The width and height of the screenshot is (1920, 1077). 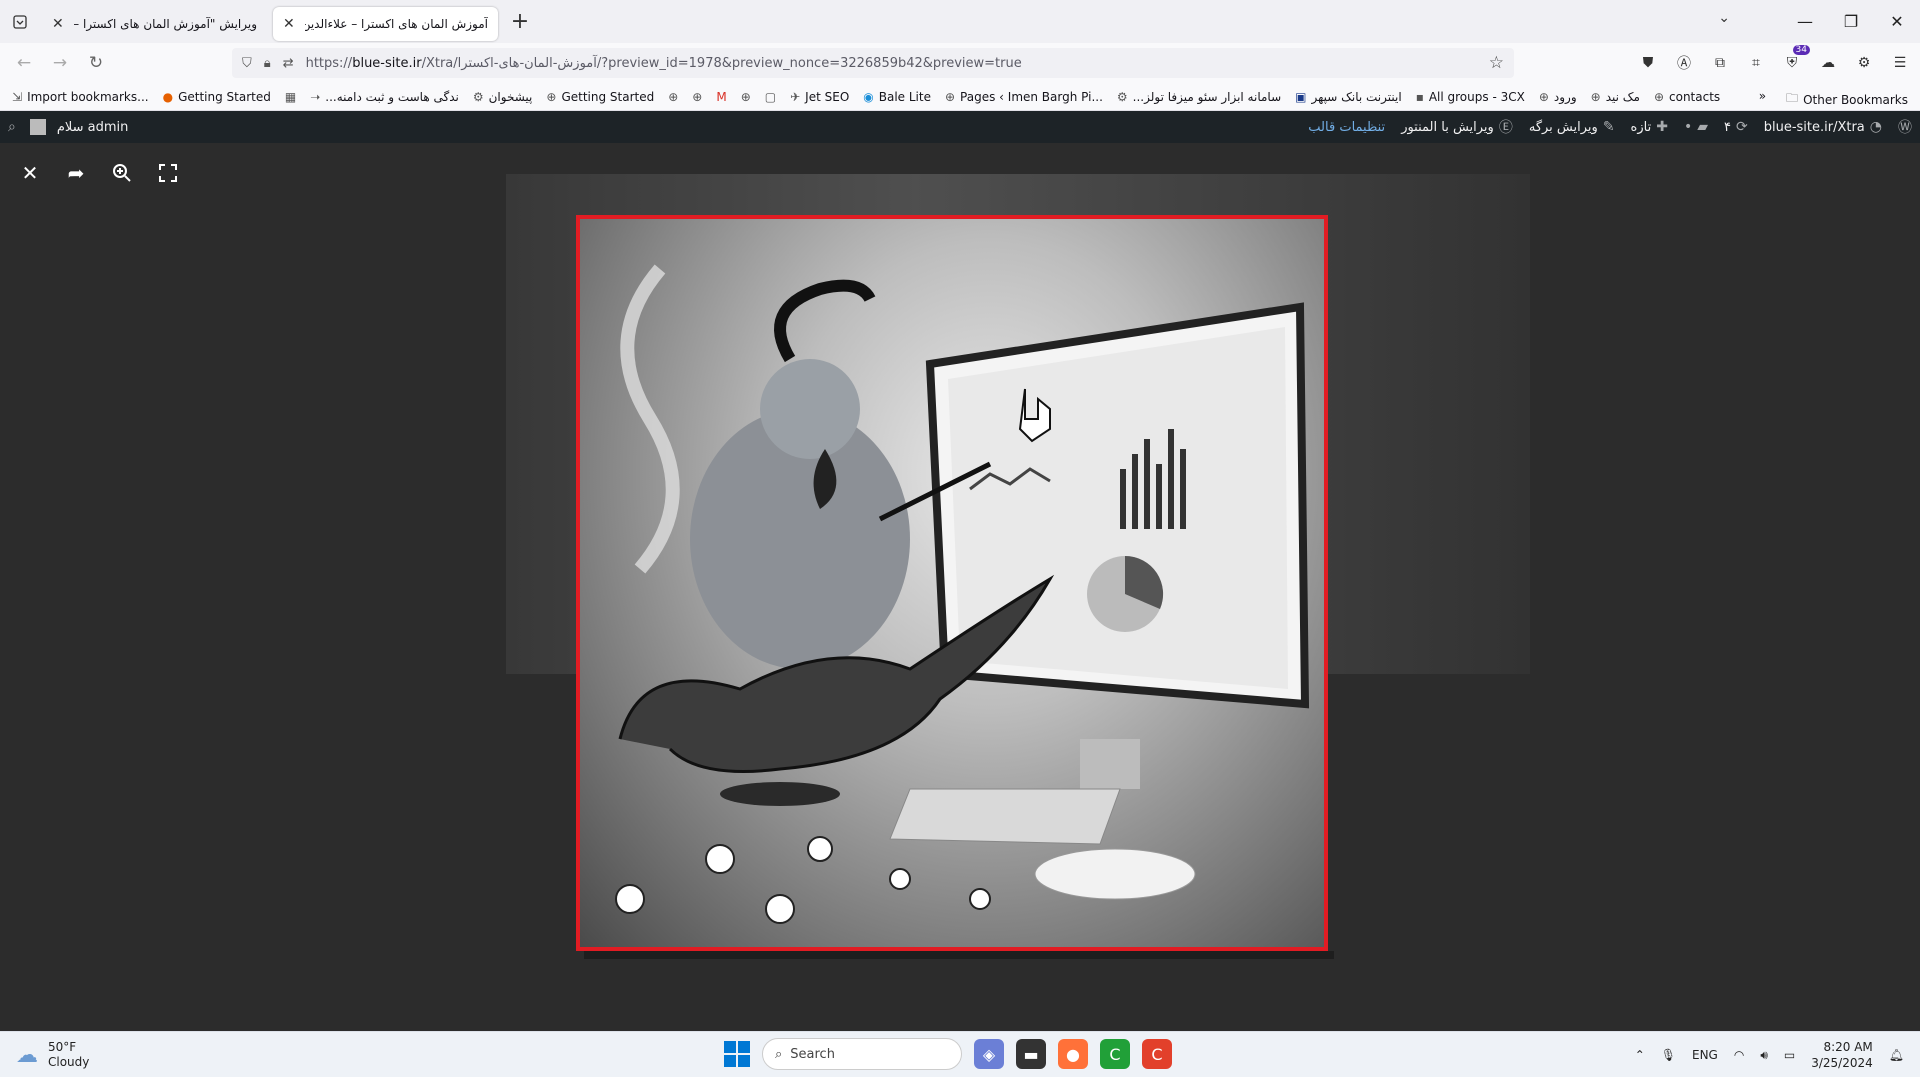 I want to click on bookmark-icon: ▢, so click(x=770, y=96).